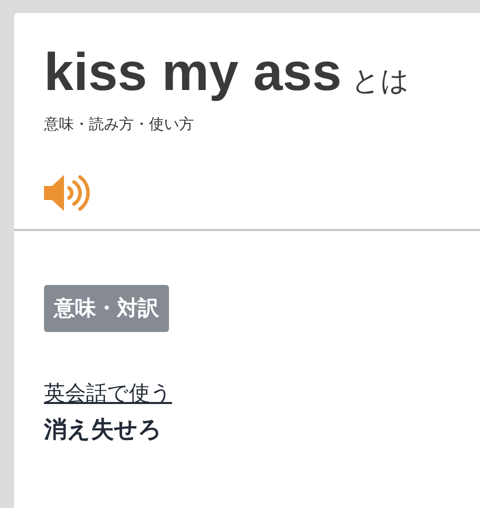 This screenshot has height=508, width=480. Describe the element at coordinates (106, 308) in the screenshot. I see `section-badge: 意味・対訳` at that location.